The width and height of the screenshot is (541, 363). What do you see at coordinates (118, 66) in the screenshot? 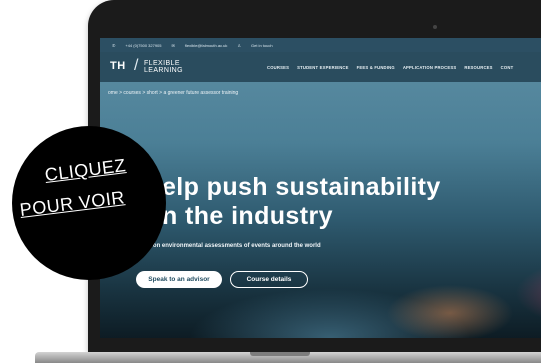
I see `logo-wordmark: TH` at bounding box center [118, 66].